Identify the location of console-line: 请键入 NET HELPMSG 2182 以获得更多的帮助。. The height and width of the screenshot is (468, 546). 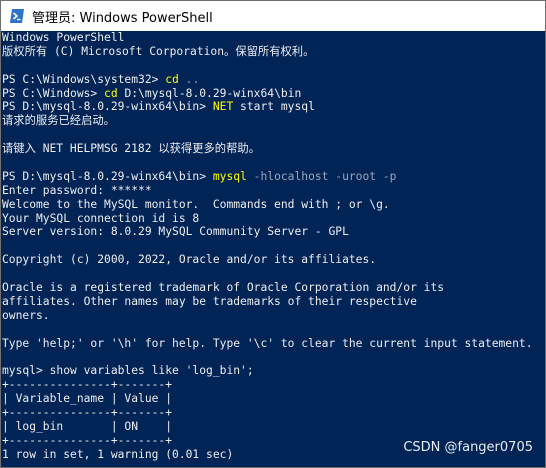
(273, 149).